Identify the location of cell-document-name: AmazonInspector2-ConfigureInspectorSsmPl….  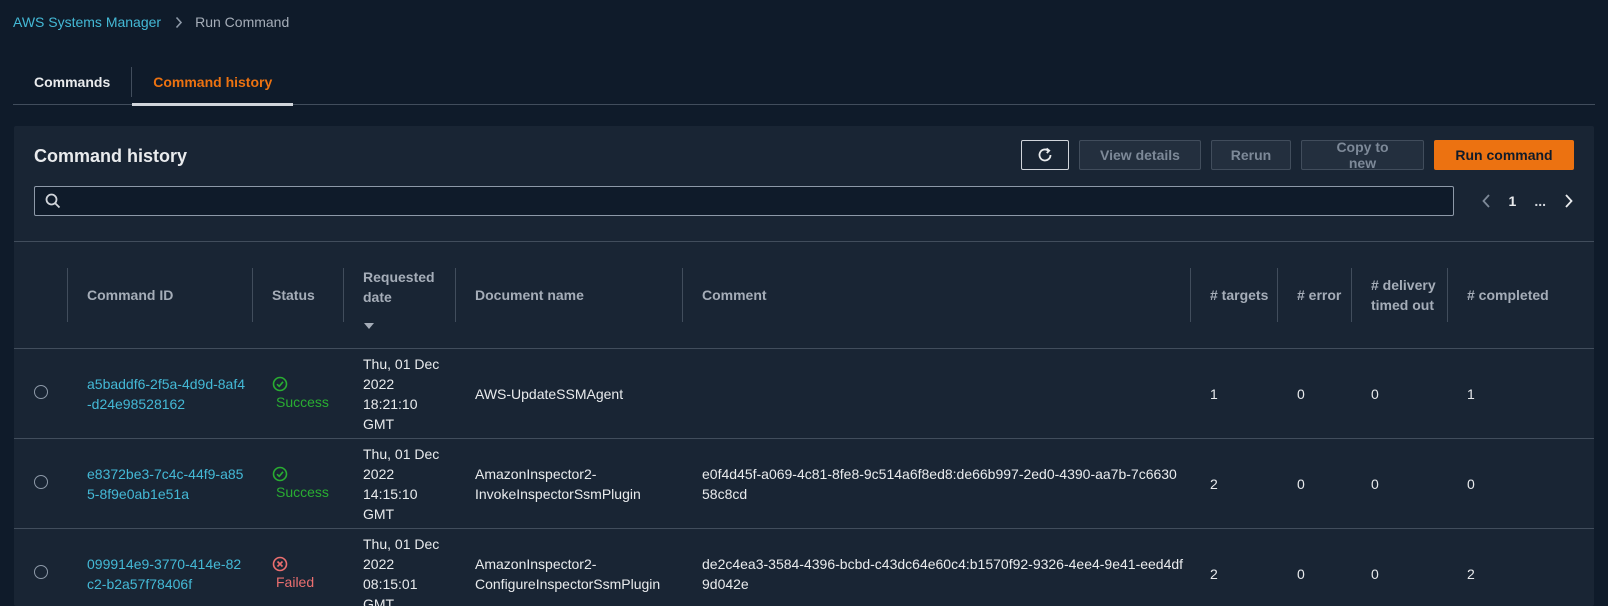
(568, 567).